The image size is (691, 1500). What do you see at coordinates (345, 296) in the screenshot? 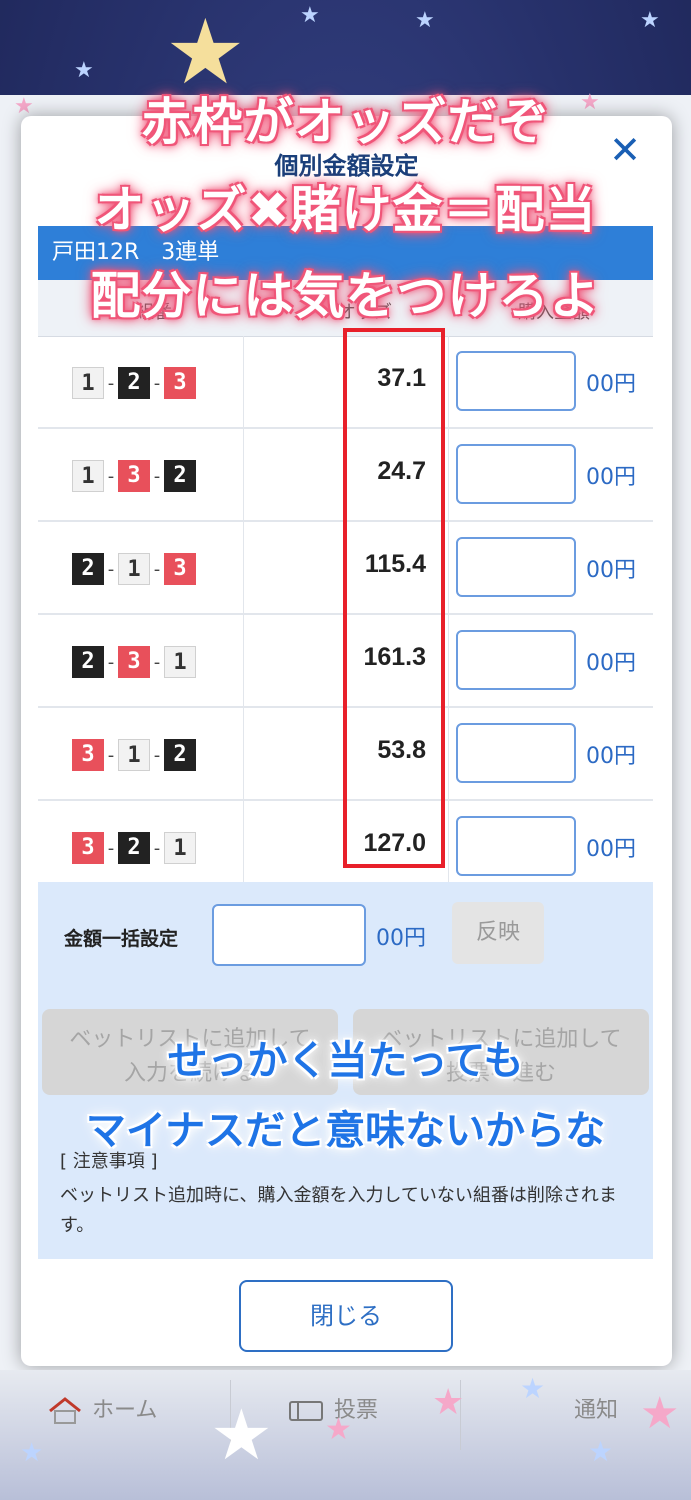
I see `caption-line-3: 配分には気をつけろよ` at bounding box center [345, 296].